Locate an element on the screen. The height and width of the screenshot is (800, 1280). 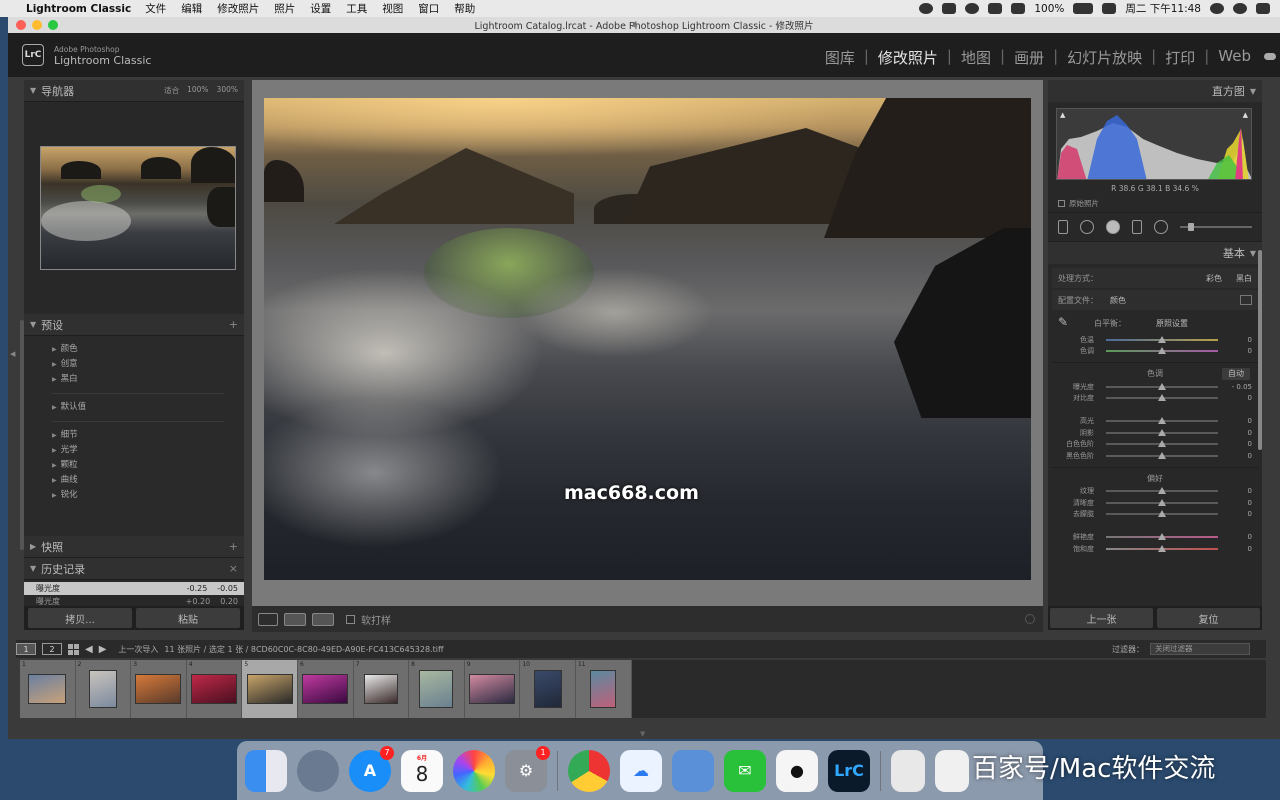
toolbar-menu-icon is located at coordinates (1030, 619).